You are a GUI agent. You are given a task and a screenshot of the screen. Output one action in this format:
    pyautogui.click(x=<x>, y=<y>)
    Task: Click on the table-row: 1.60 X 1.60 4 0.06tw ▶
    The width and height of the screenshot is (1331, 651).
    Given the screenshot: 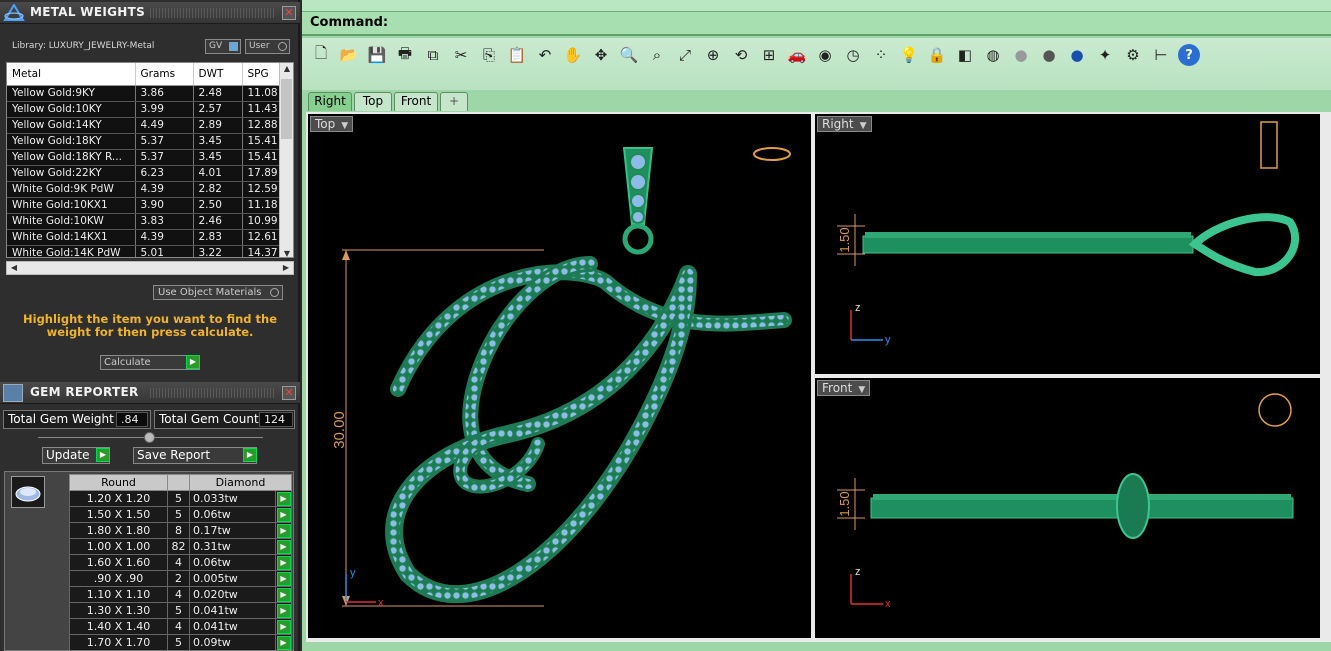 What is the action you would take?
    pyautogui.click(x=180, y=562)
    